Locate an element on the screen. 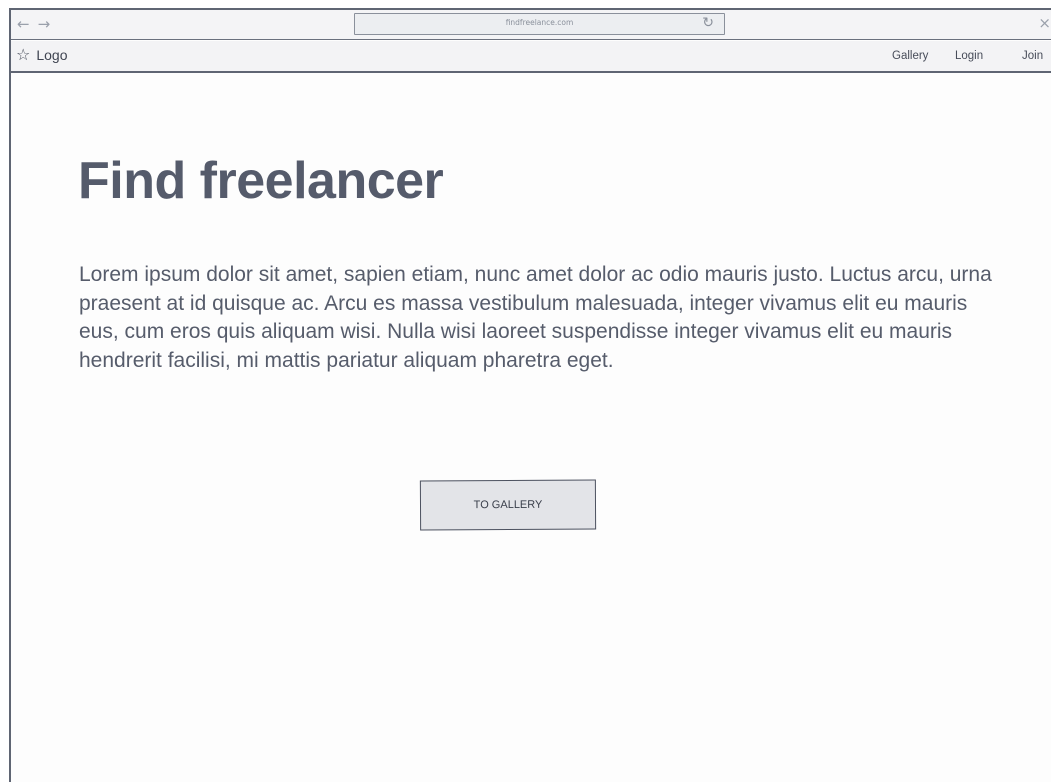 The image size is (1051, 782). browser-toolbar: ← → findfreelance.com ↻ × is located at coordinates (531, 25).